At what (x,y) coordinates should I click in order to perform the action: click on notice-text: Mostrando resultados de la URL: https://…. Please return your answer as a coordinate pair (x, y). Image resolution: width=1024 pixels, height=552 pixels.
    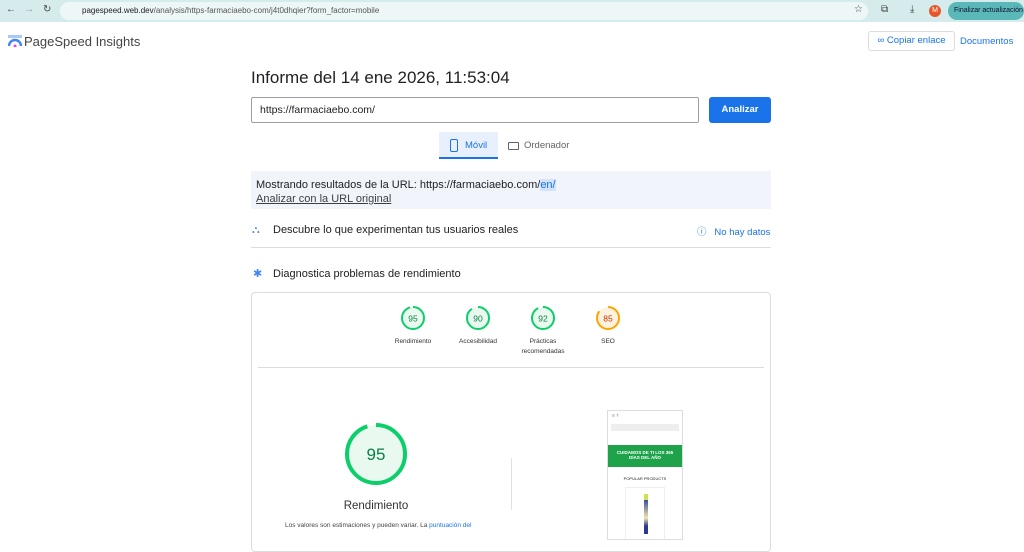
    Looking at the image, I should click on (398, 185).